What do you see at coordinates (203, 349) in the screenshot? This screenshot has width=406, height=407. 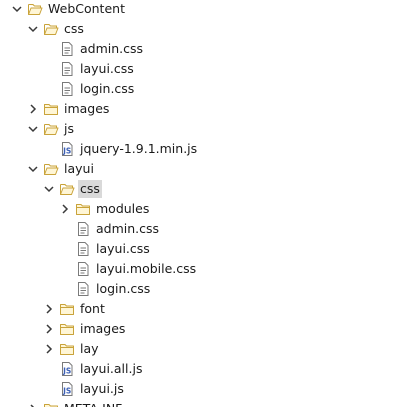 I see `tree-item-lay: lay` at bounding box center [203, 349].